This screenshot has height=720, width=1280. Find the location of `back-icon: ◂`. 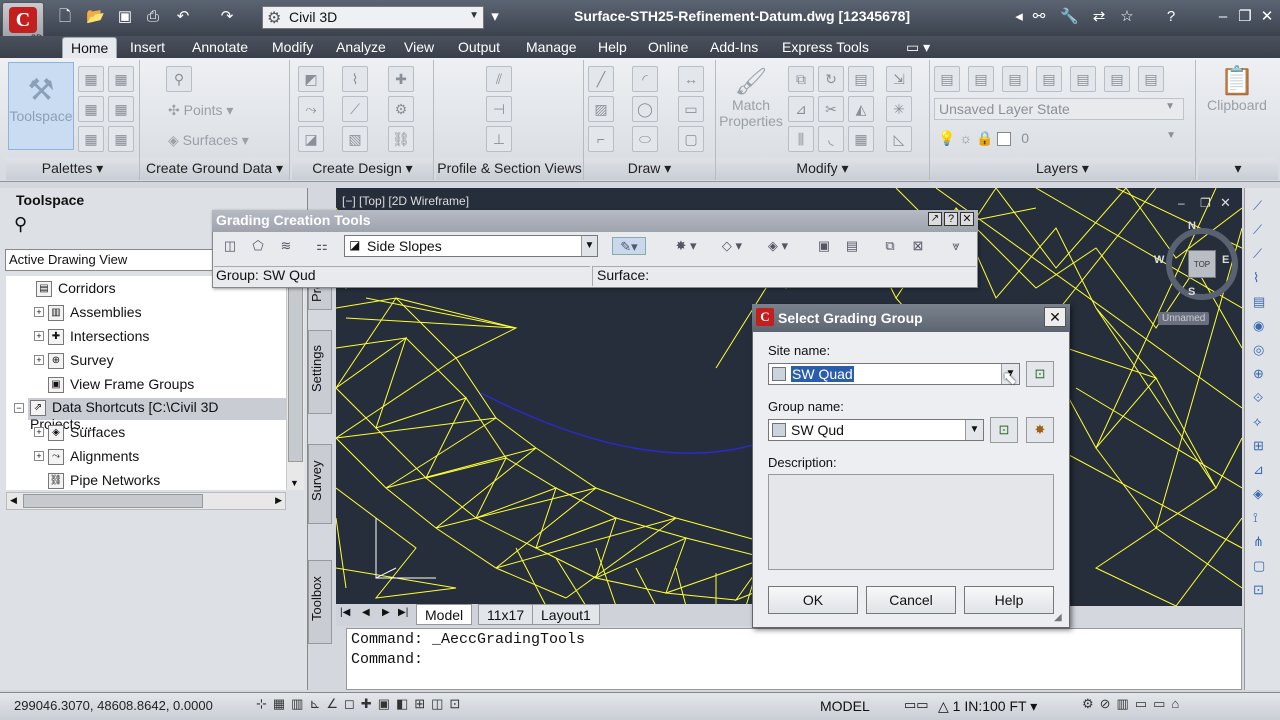

back-icon: ◂ is located at coordinates (1019, 17).